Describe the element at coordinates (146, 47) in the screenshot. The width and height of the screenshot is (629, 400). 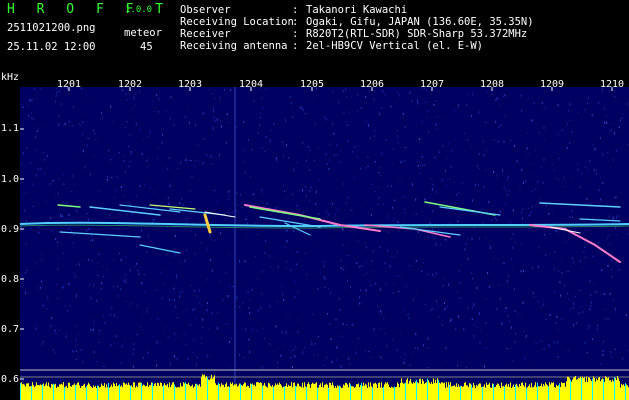
I see `meteor-count: 45` at that location.